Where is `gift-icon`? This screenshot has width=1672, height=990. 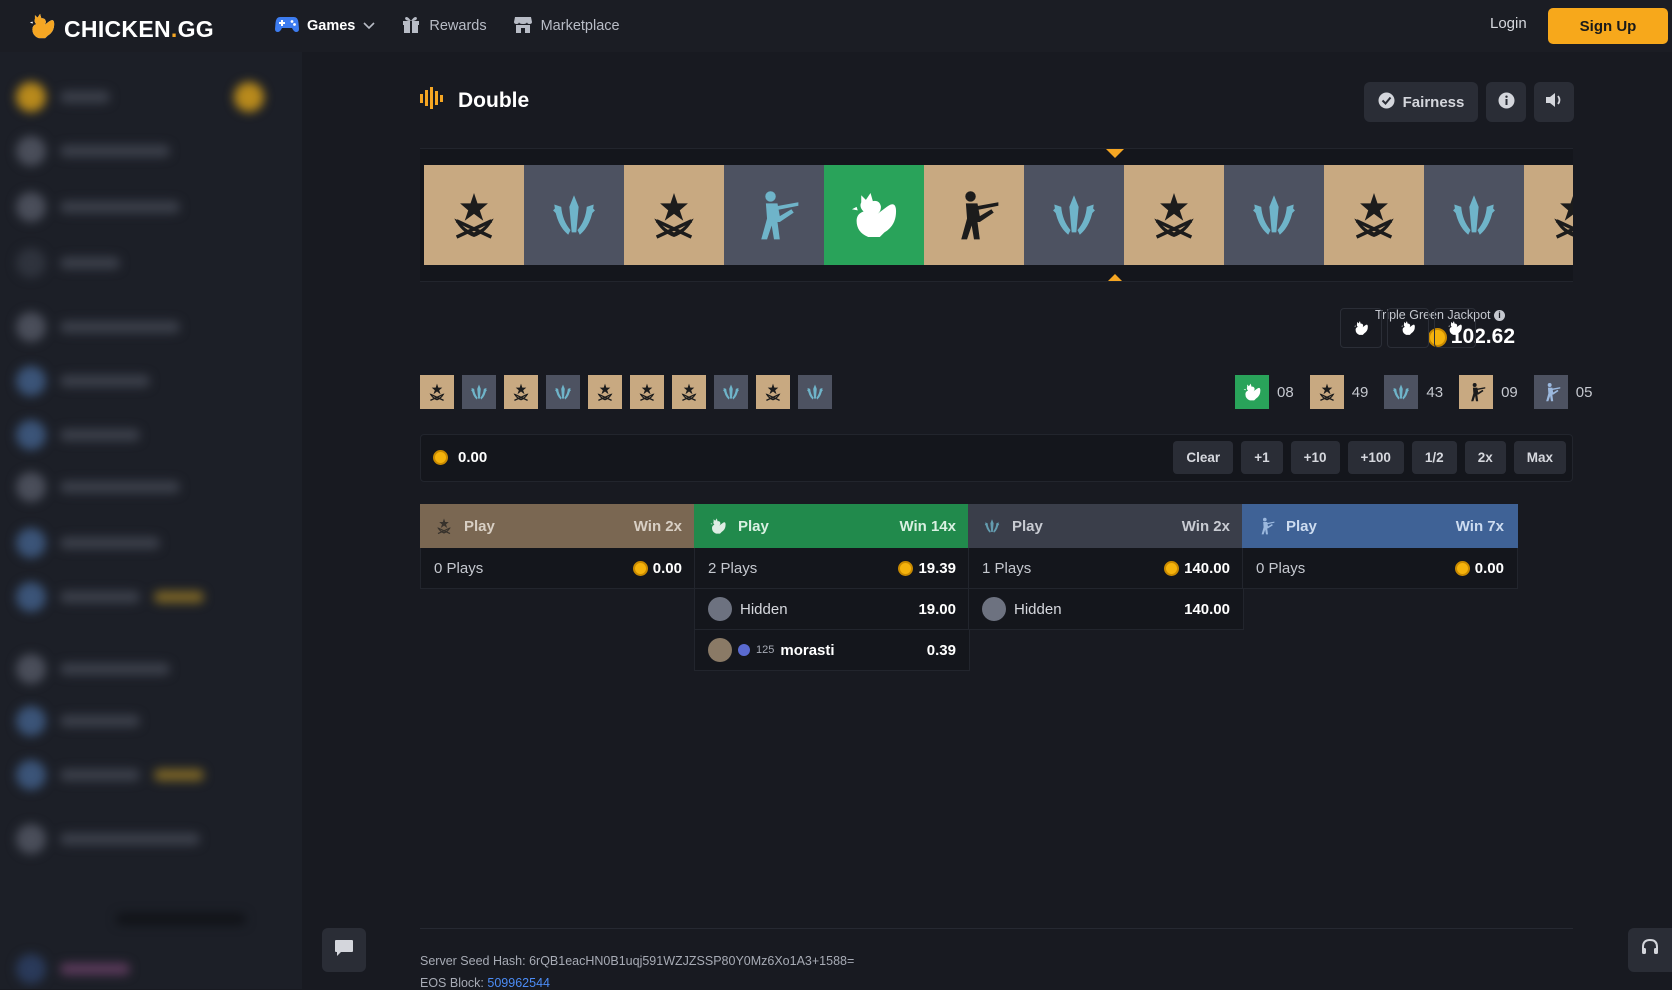
gift-icon is located at coordinates (411, 26).